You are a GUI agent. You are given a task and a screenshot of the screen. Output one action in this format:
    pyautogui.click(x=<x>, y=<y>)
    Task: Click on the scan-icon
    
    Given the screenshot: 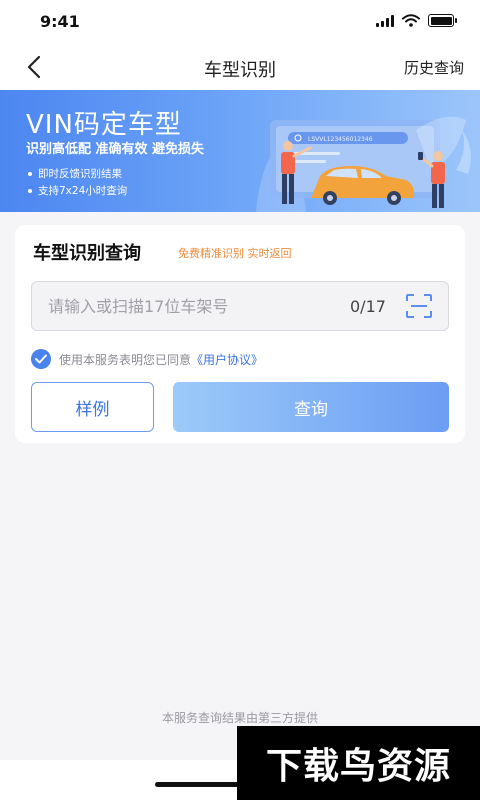 What is the action you would take?
    pyautogui.click(x=419, y=306)
    